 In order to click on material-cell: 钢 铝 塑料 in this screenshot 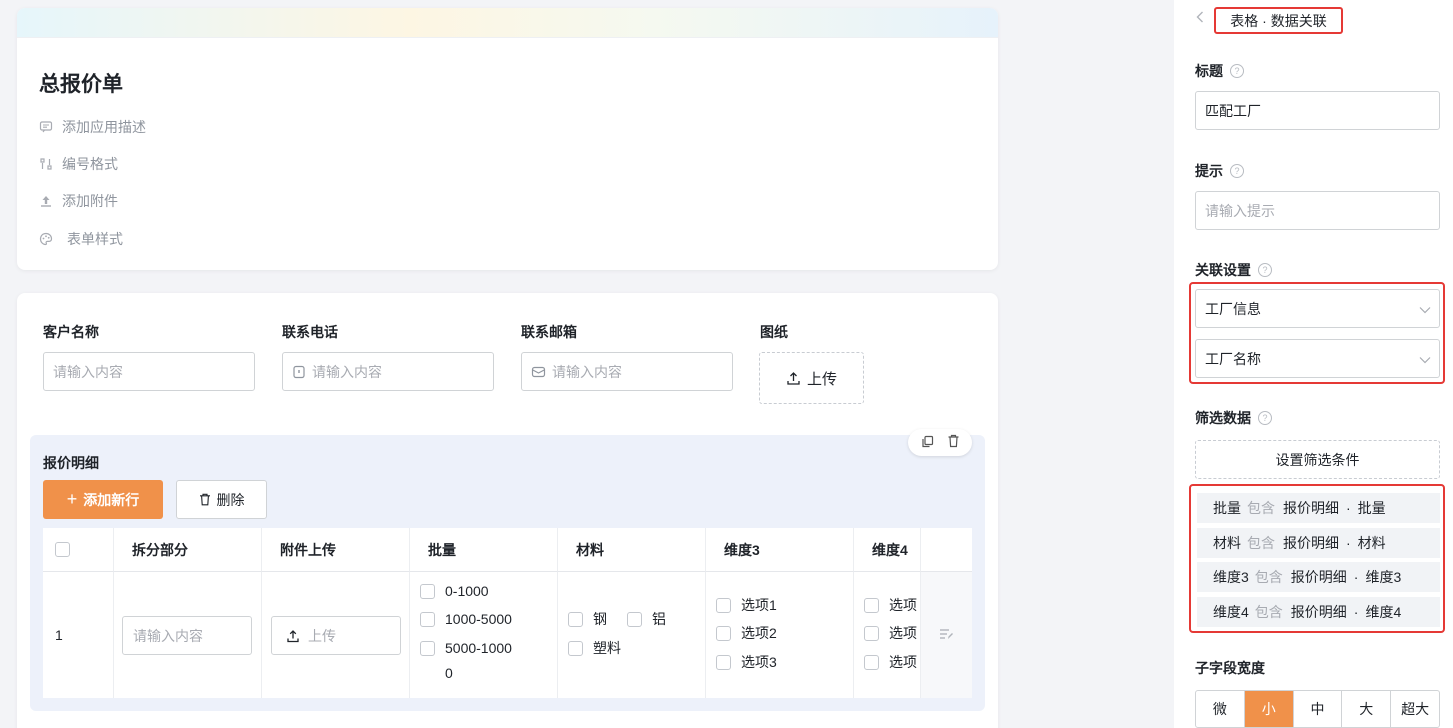, I will do `click(632, 635)`.